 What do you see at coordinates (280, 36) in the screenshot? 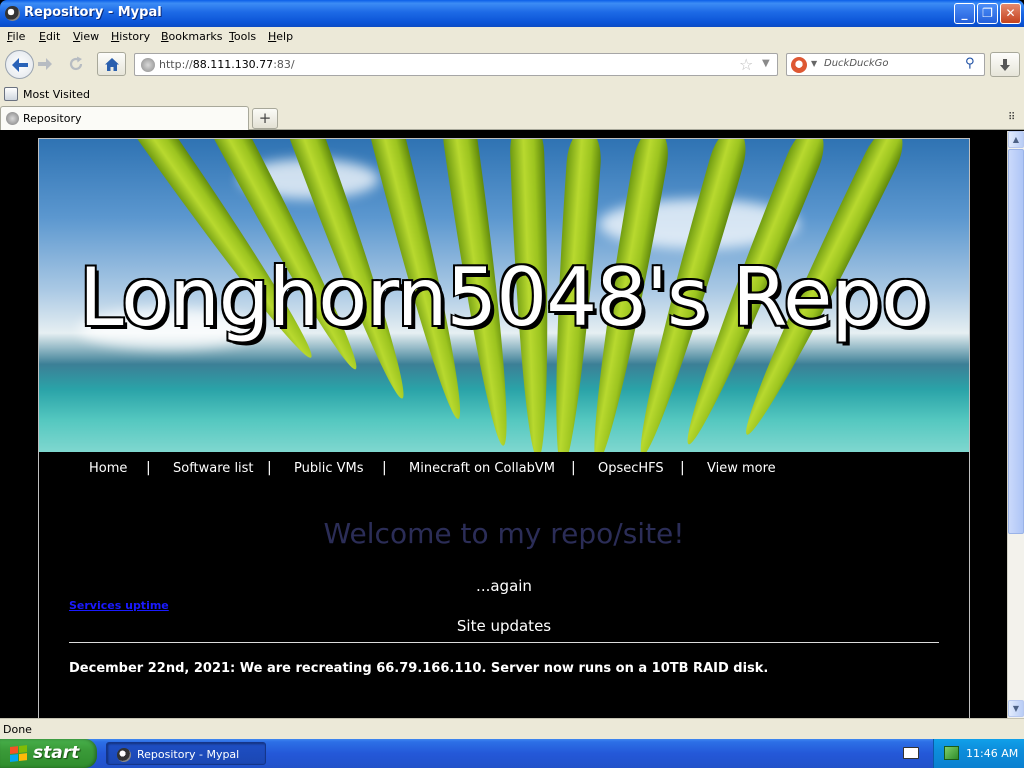
I see `menu-help: Help` at bounding box center [280, 36].